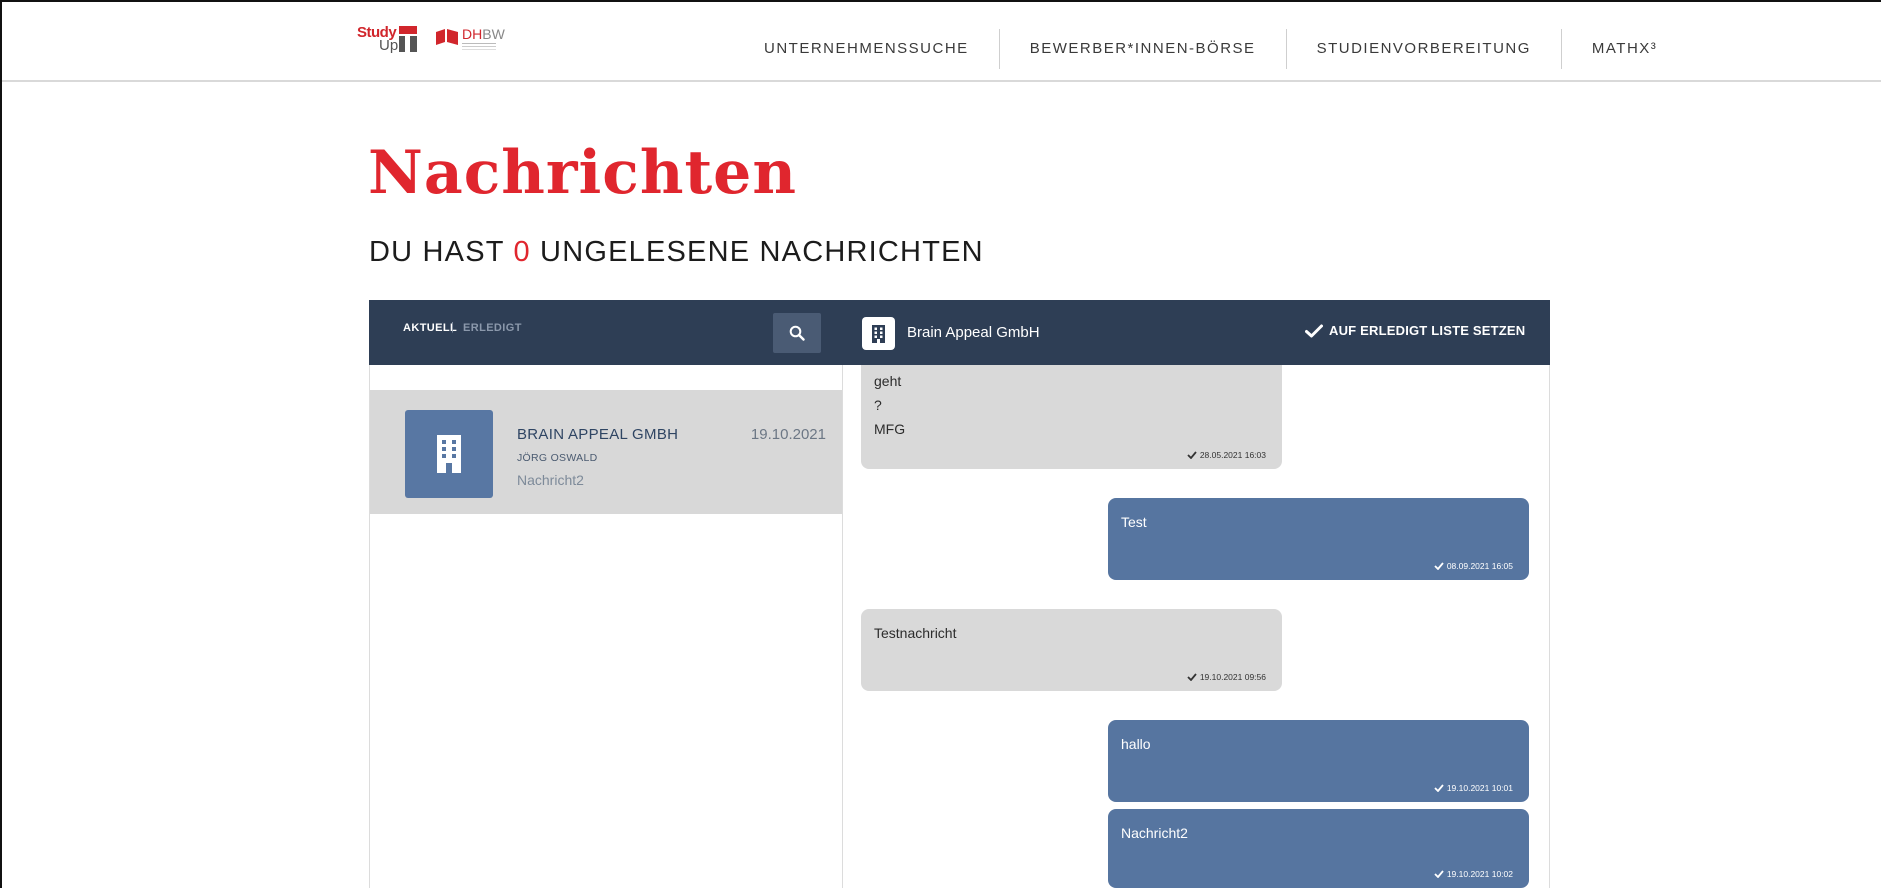 This screenshot has width=1881, height=888. What do you see at coordinates (915, 633) in the screenshot?
I see `message-text: Testnachricht` at bounding box center [915, 633].